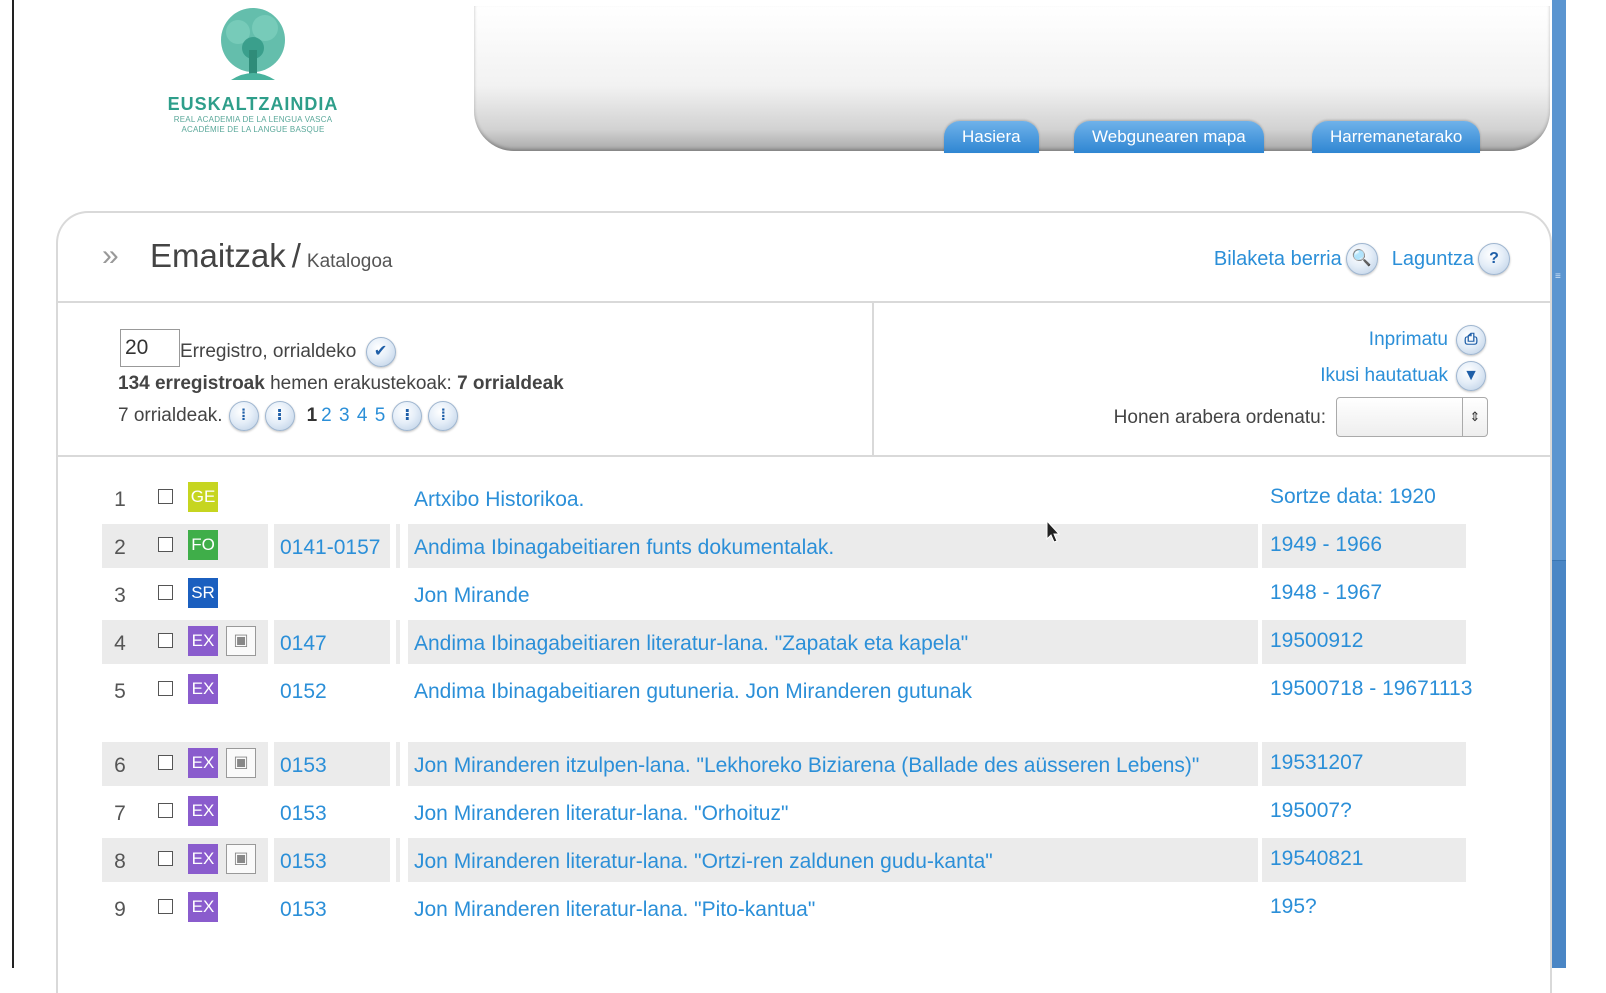 The image size is (1606, 993). Describe the element at coordinates (243, 416) in the screenshot. I see `first-page-icon: ⁞` at that location.